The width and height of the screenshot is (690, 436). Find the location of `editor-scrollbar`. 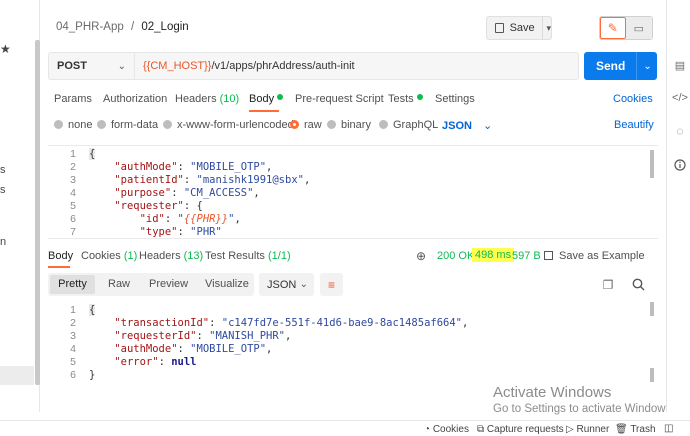

editor-scrollbar is located at coordinates (652, 164).